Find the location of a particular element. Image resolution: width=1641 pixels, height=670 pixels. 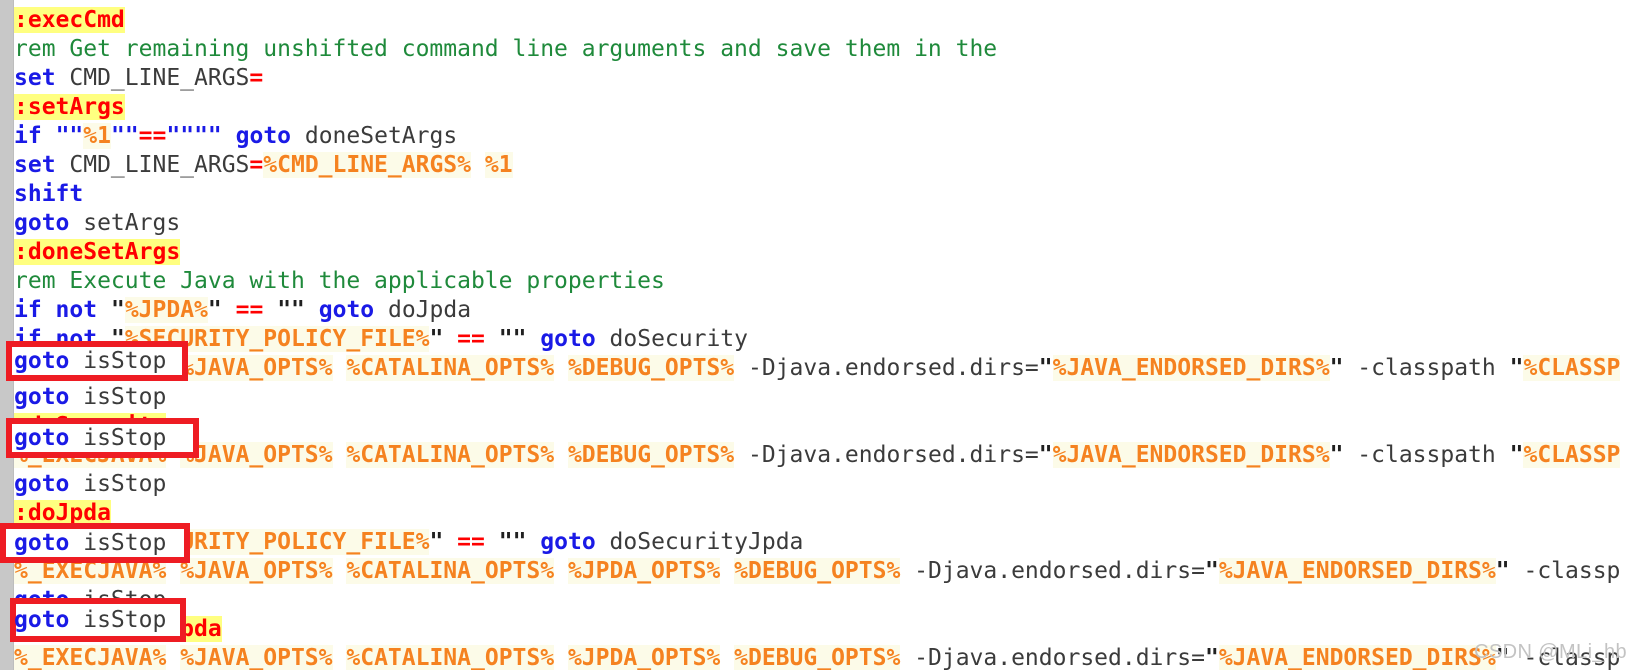

code-token-qt: """" is located at coordinates (194, 136).